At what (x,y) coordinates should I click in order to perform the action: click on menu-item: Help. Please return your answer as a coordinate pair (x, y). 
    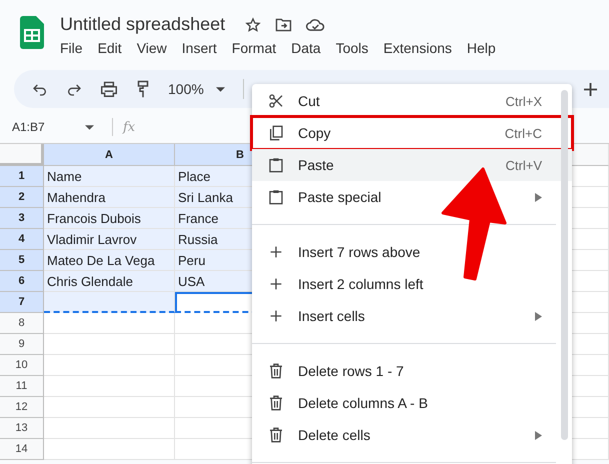
    Looking at the image, I should click on (481, 48).